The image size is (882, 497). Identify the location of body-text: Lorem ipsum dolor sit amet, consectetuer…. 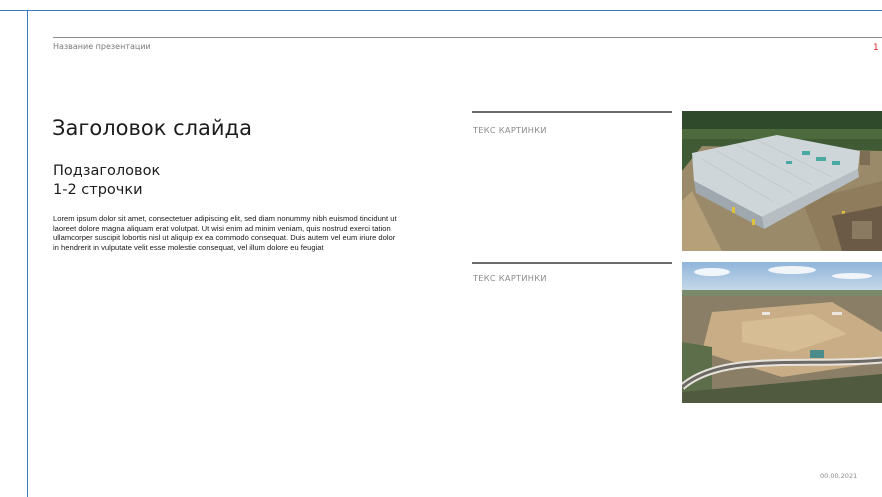
(225, 233).